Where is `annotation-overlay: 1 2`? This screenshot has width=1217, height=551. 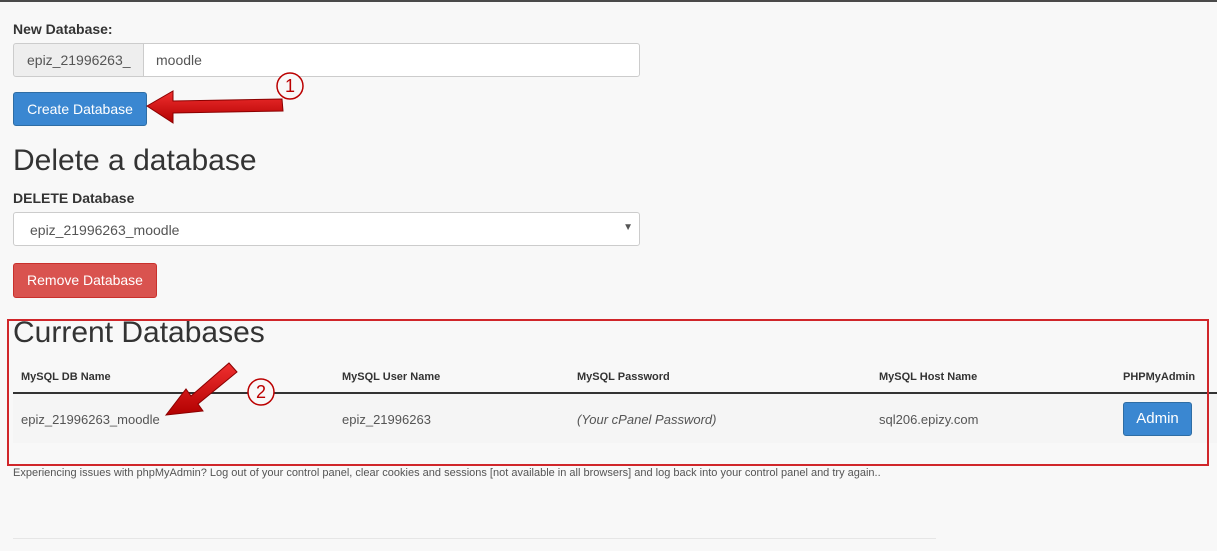
annotation-overlay: 1 2 is located at coordinates (225, 244).